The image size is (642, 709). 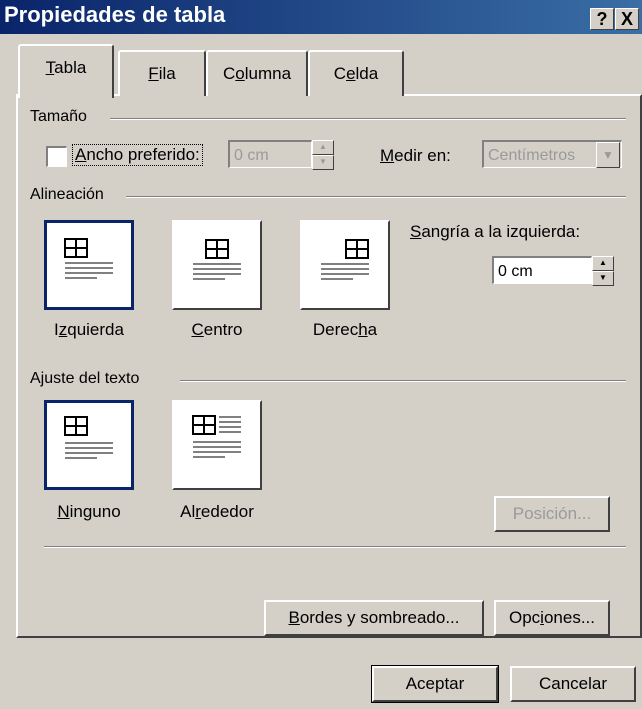 I want to click on window-title: Propiedades de tabla, so click(x=115, y=14).